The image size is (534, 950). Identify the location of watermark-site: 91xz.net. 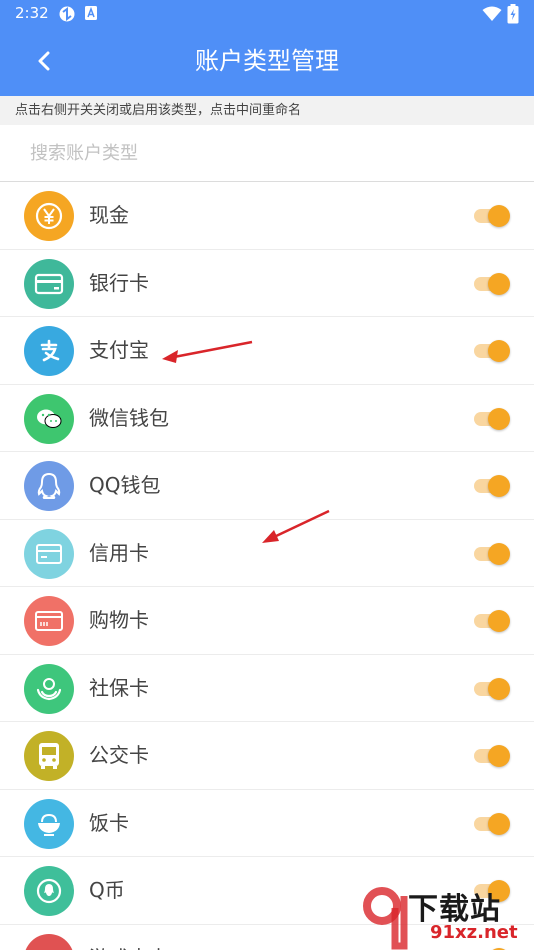
(474, 932).